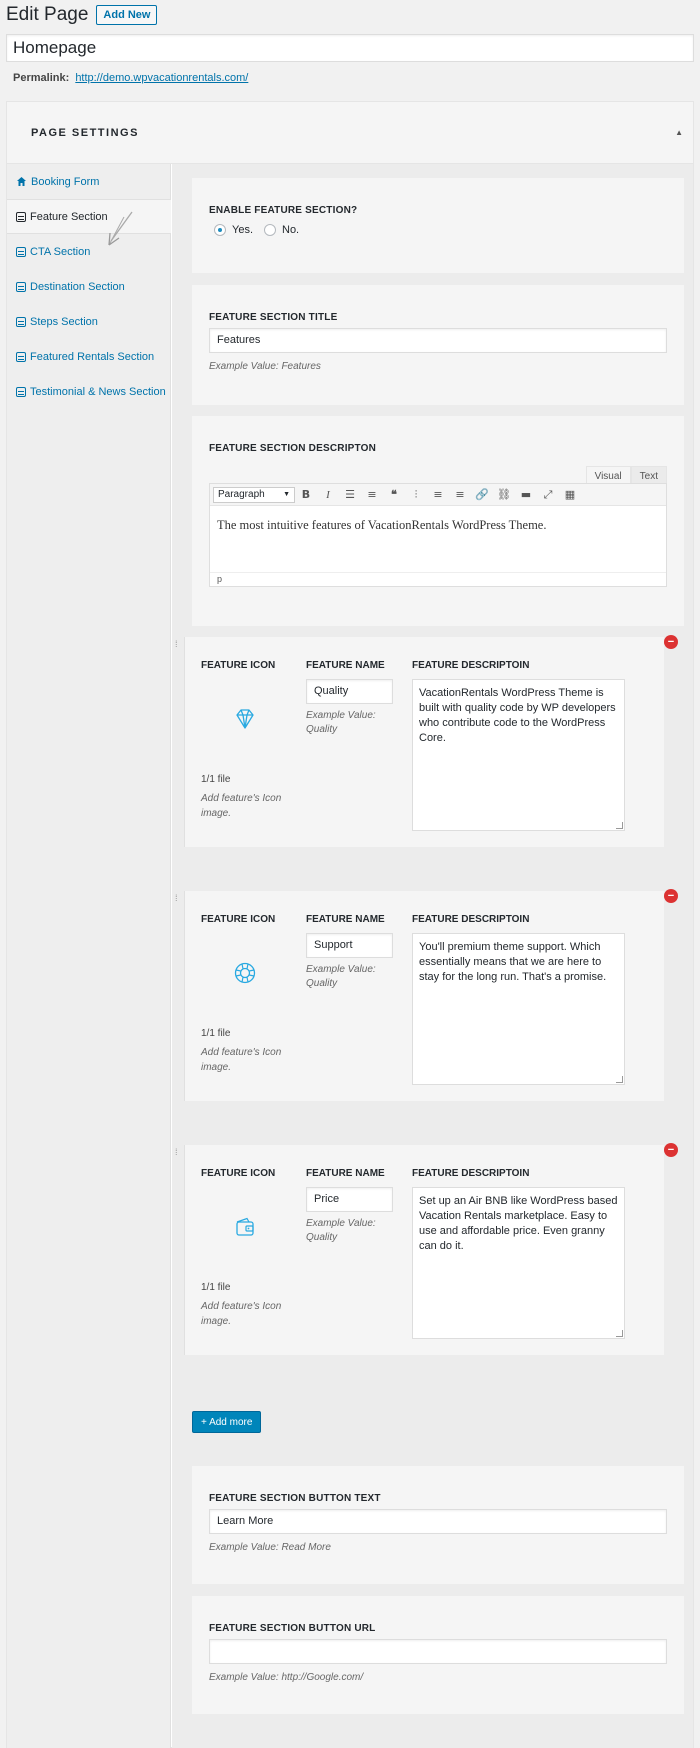 The image size is (700, 1748). What do you see at coordinates (161, 78) in the screenshot?
I see `permalink-link: http://demo.wpvacationrentals.com/` at bounding box center [161, 78].